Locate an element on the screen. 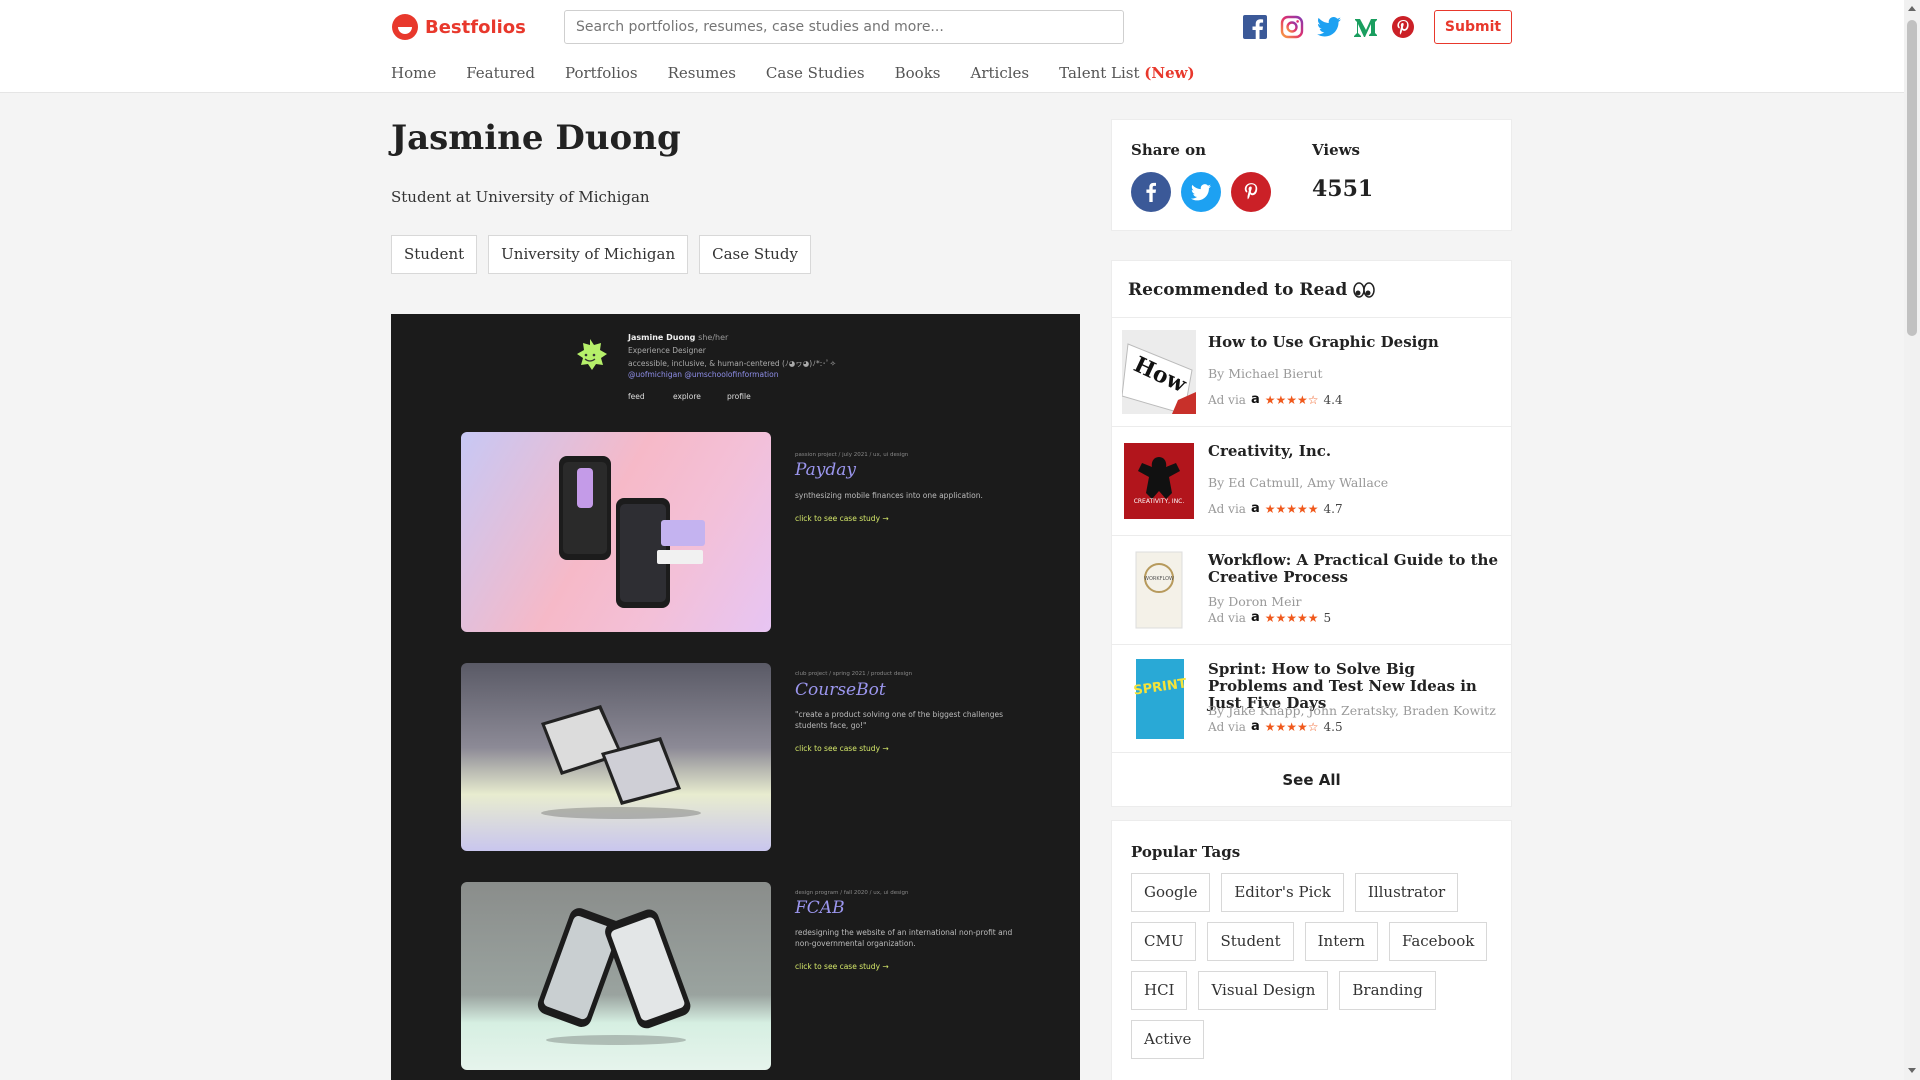 The image size is (1920, 1080). nav-talent-list-label: Talent List is located at coordinates (1099, 73).